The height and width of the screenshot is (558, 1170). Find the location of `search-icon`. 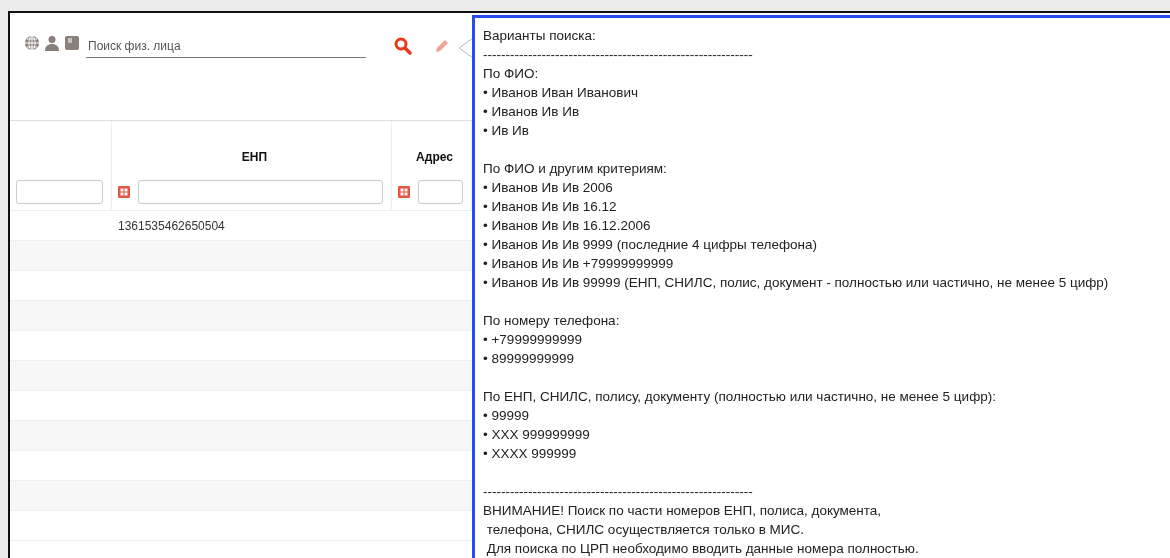

search-icon is located at coordinates (403, 46).